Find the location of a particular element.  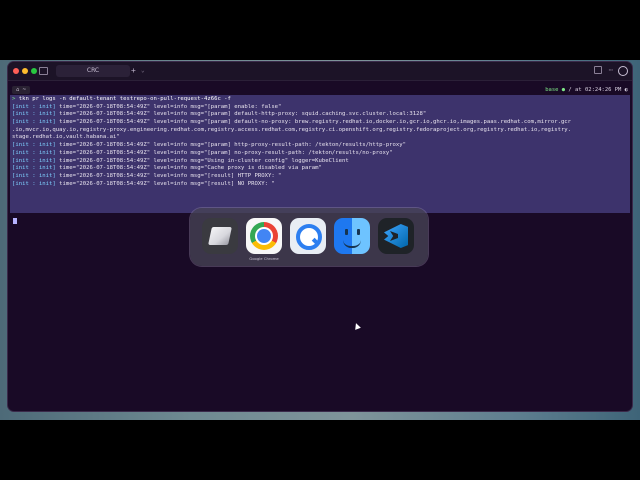

tab-crc: CRC is located at coordinates (93, 71).